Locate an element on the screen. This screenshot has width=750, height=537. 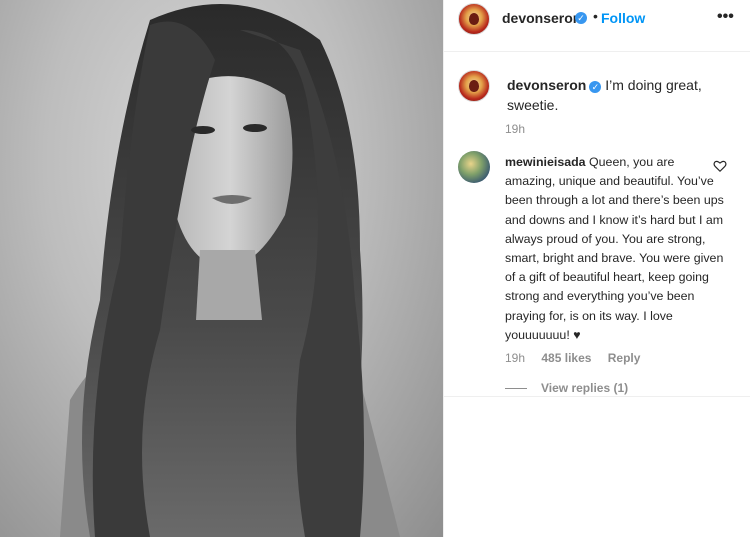
author-username: devonseron is located at coordinates (541, 18).